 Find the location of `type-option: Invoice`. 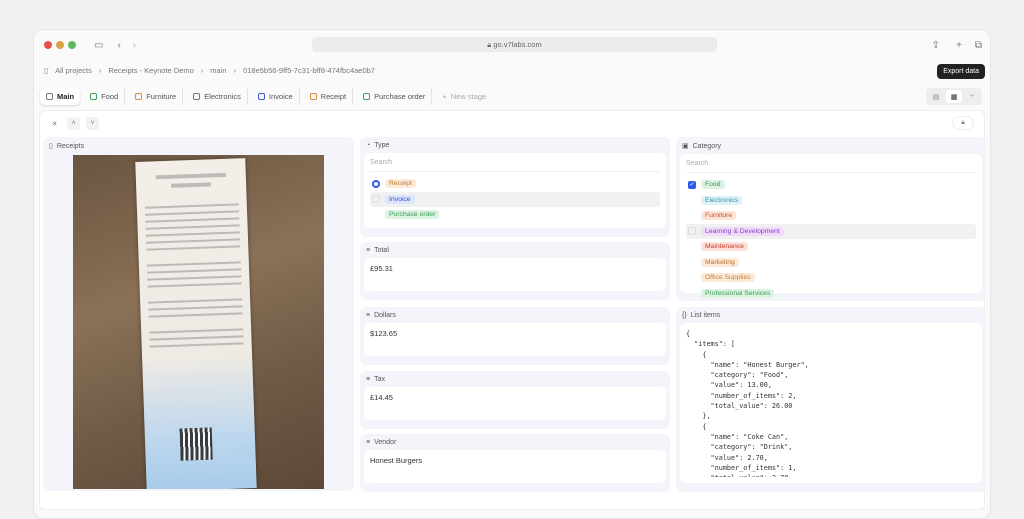

type-option: Invoice is located at coordinates (515, 199).